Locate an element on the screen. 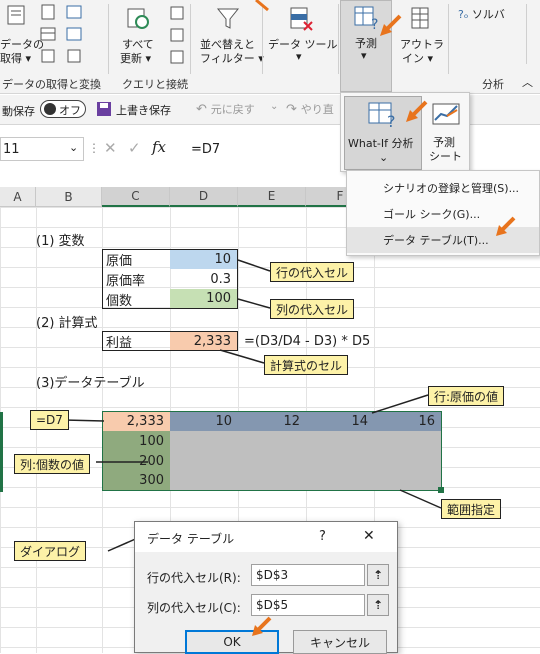 This screenshot has width=540, height=654. row-input-collapse-button: ⇡ is located at coordinates (378, 575).